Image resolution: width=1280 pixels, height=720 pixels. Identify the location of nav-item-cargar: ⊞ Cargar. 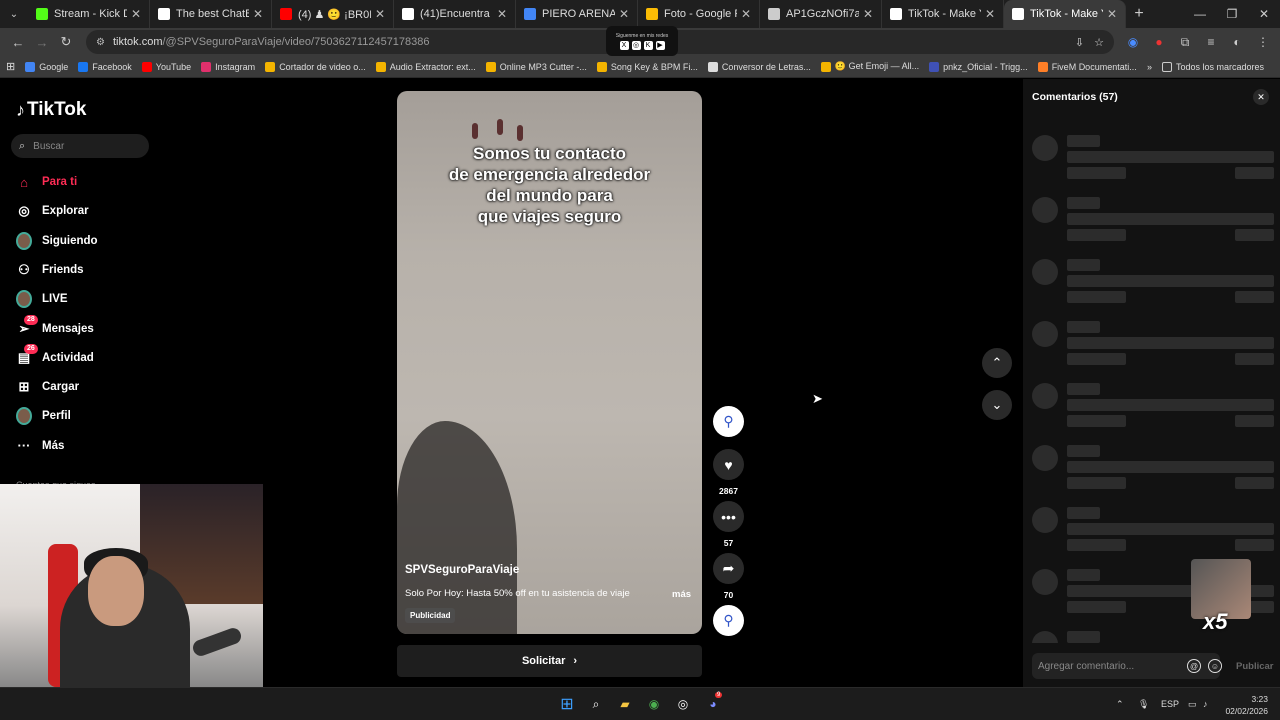
(86, 387).